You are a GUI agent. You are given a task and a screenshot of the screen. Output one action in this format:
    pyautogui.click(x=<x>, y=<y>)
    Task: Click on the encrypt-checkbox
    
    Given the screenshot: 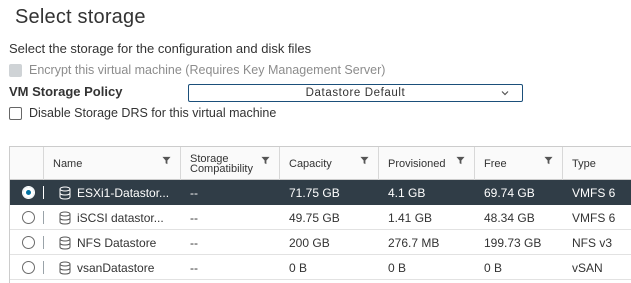 What is the action you would take?
    pyautogui.click(x=15, y=70)
    